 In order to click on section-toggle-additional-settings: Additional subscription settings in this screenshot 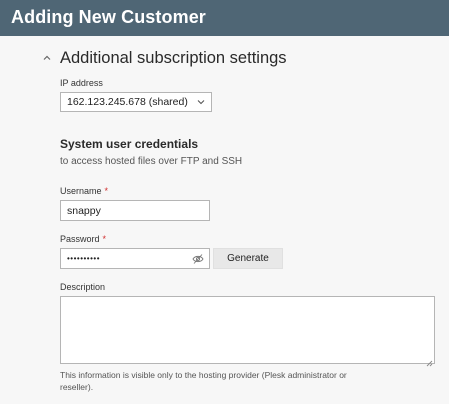, I will do `click(163, 58)`.